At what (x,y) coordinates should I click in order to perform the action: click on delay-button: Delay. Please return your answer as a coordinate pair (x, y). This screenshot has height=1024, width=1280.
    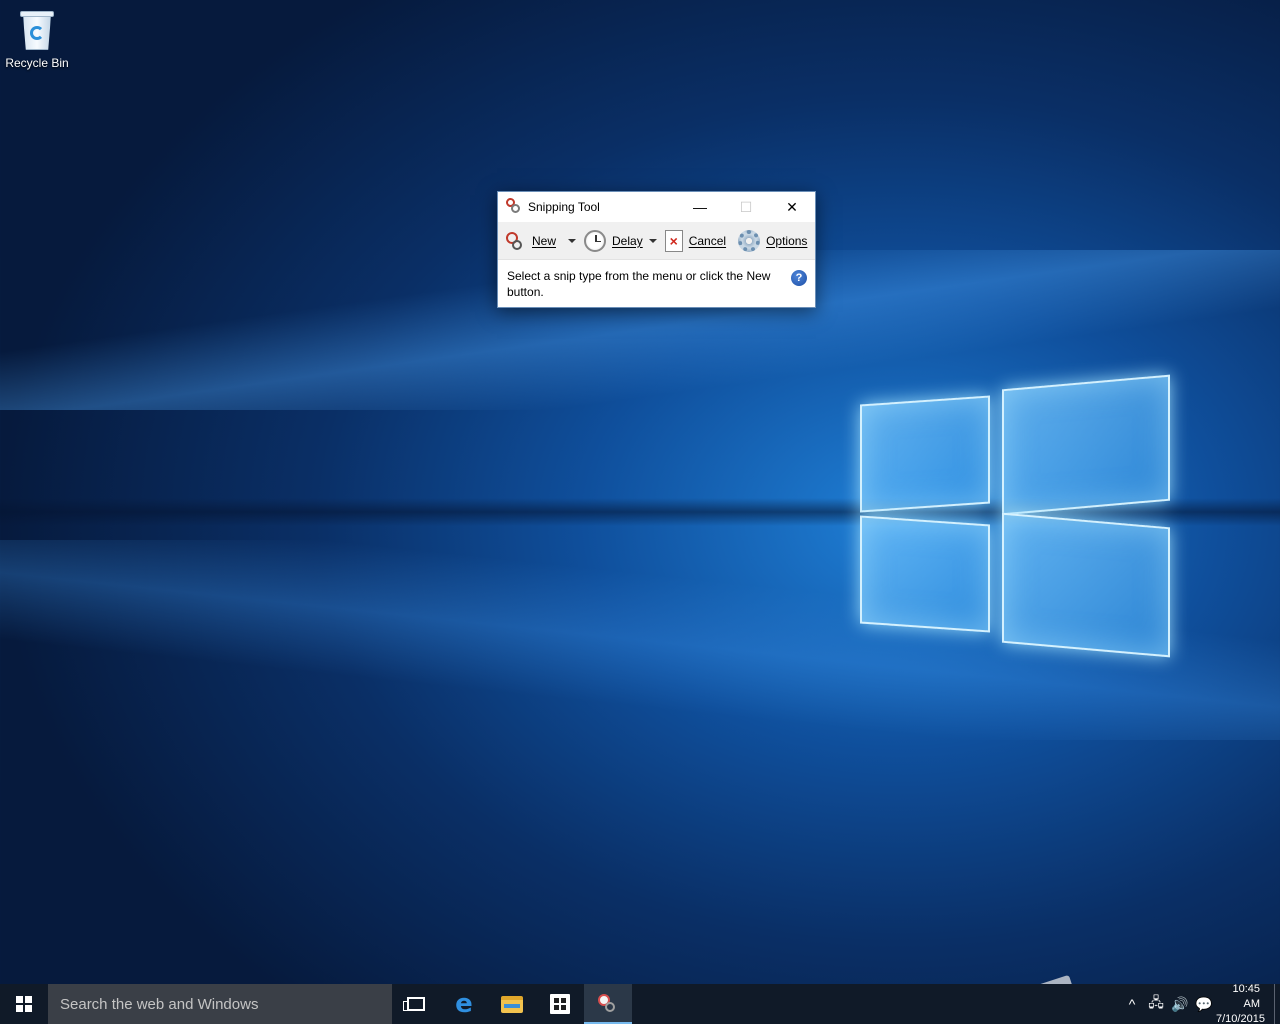
    Looking at the image, I should click on (624, 241).